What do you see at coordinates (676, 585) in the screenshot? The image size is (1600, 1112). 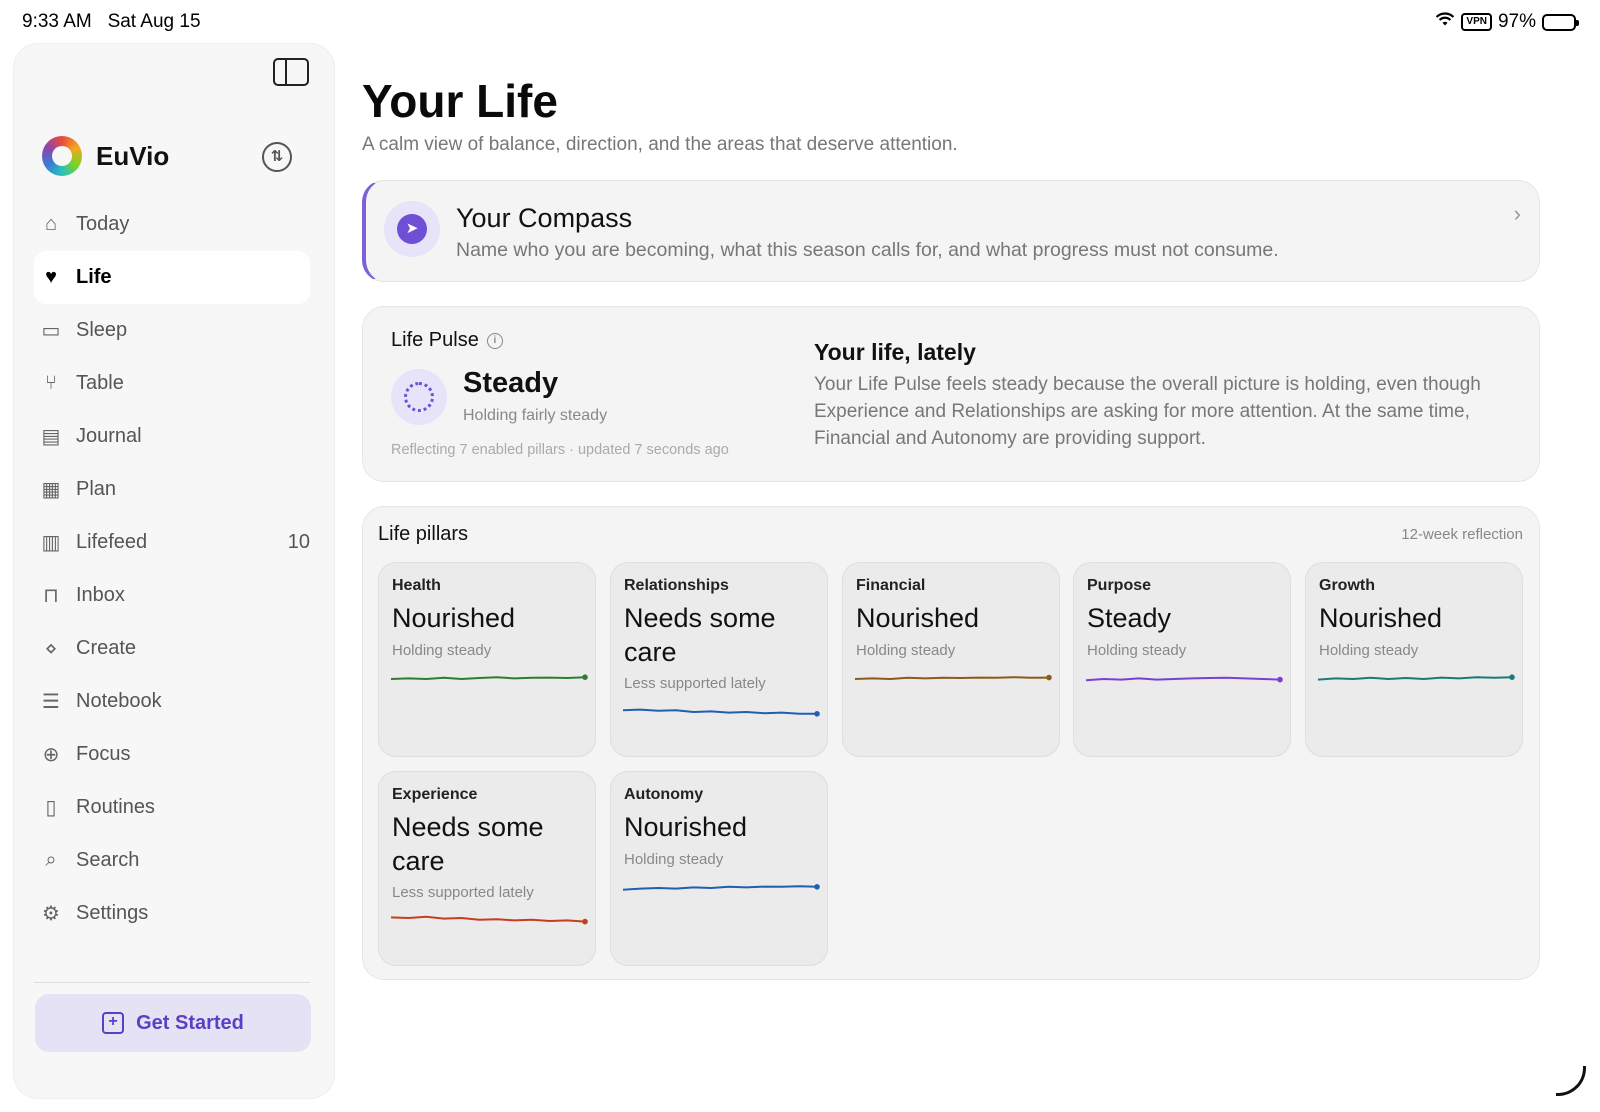 I see `pillar-name: Relationships` at bounding box center [676, 585].